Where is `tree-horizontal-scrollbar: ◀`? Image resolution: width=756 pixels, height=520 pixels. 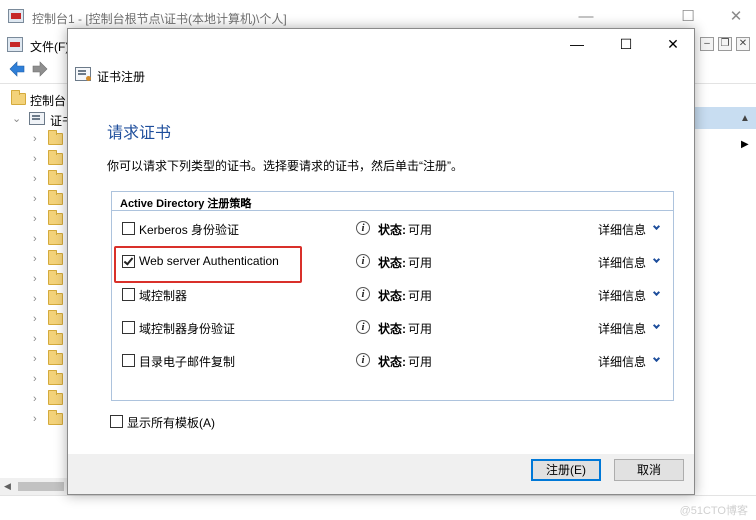 tree-horizontal-scrollbar: ◀ is located at coordinates (33, 486).